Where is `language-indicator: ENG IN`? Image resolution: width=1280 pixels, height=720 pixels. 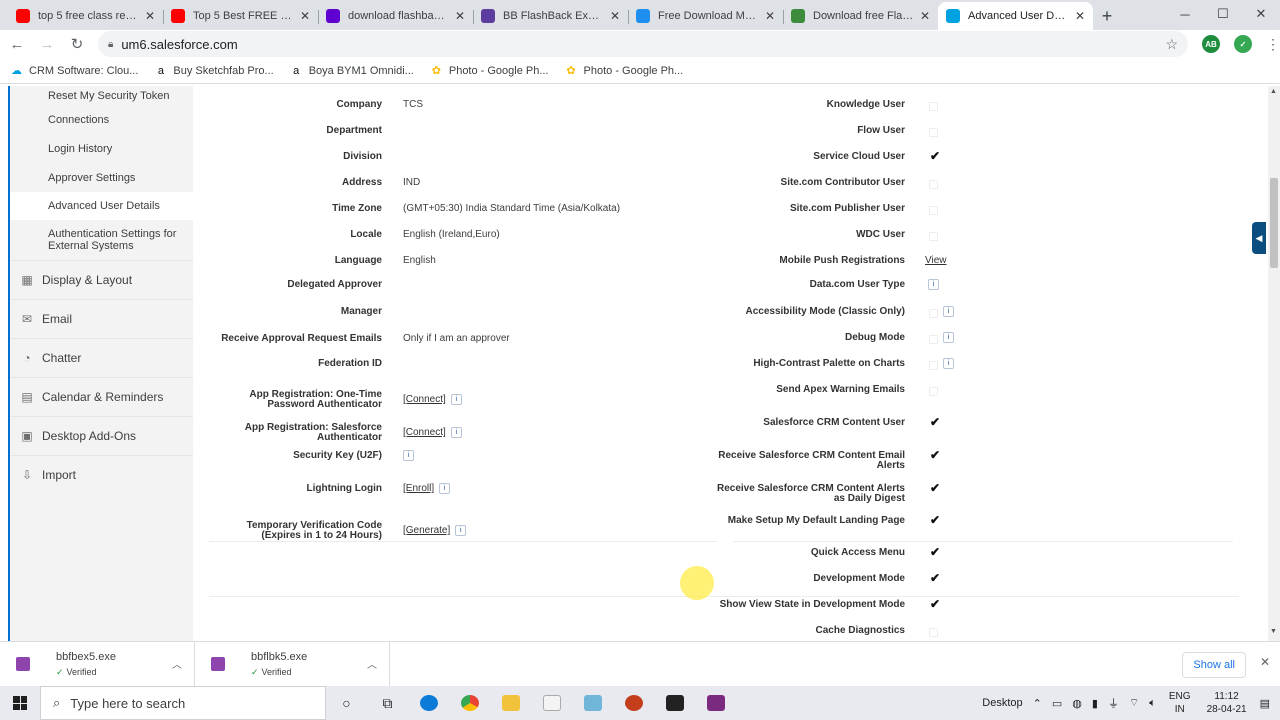
language-indicator: ENG IN is located at coordinates (1180, 703).